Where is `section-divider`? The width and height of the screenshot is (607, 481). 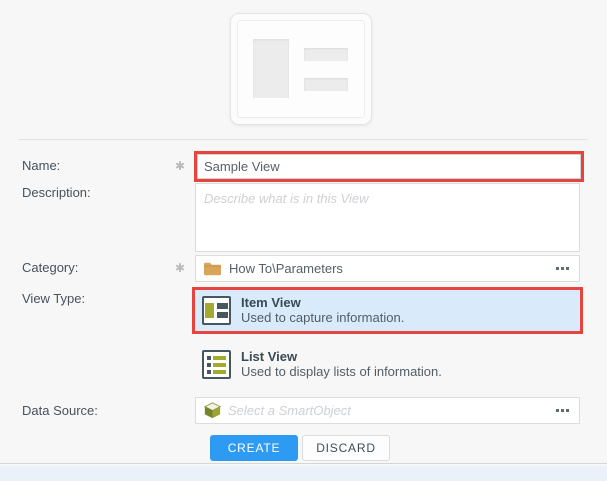 section-divider is located at coordinates (303, 139).